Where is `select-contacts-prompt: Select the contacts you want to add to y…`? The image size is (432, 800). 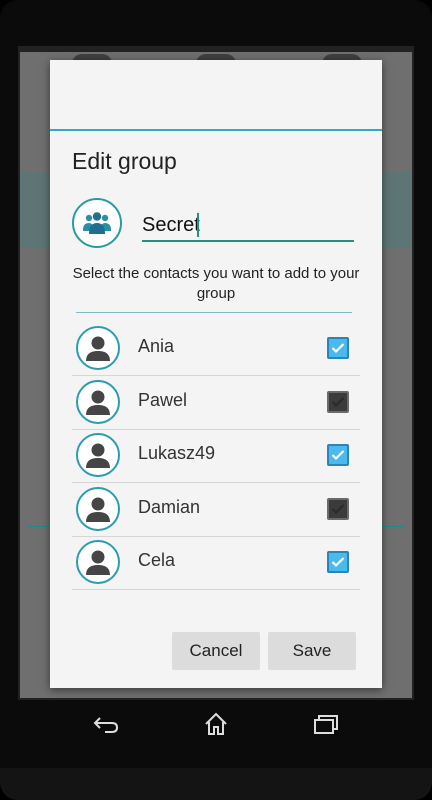
select-contacts-prompt: Select the contacts you want to add to y… is located at coordinates (216, 283).